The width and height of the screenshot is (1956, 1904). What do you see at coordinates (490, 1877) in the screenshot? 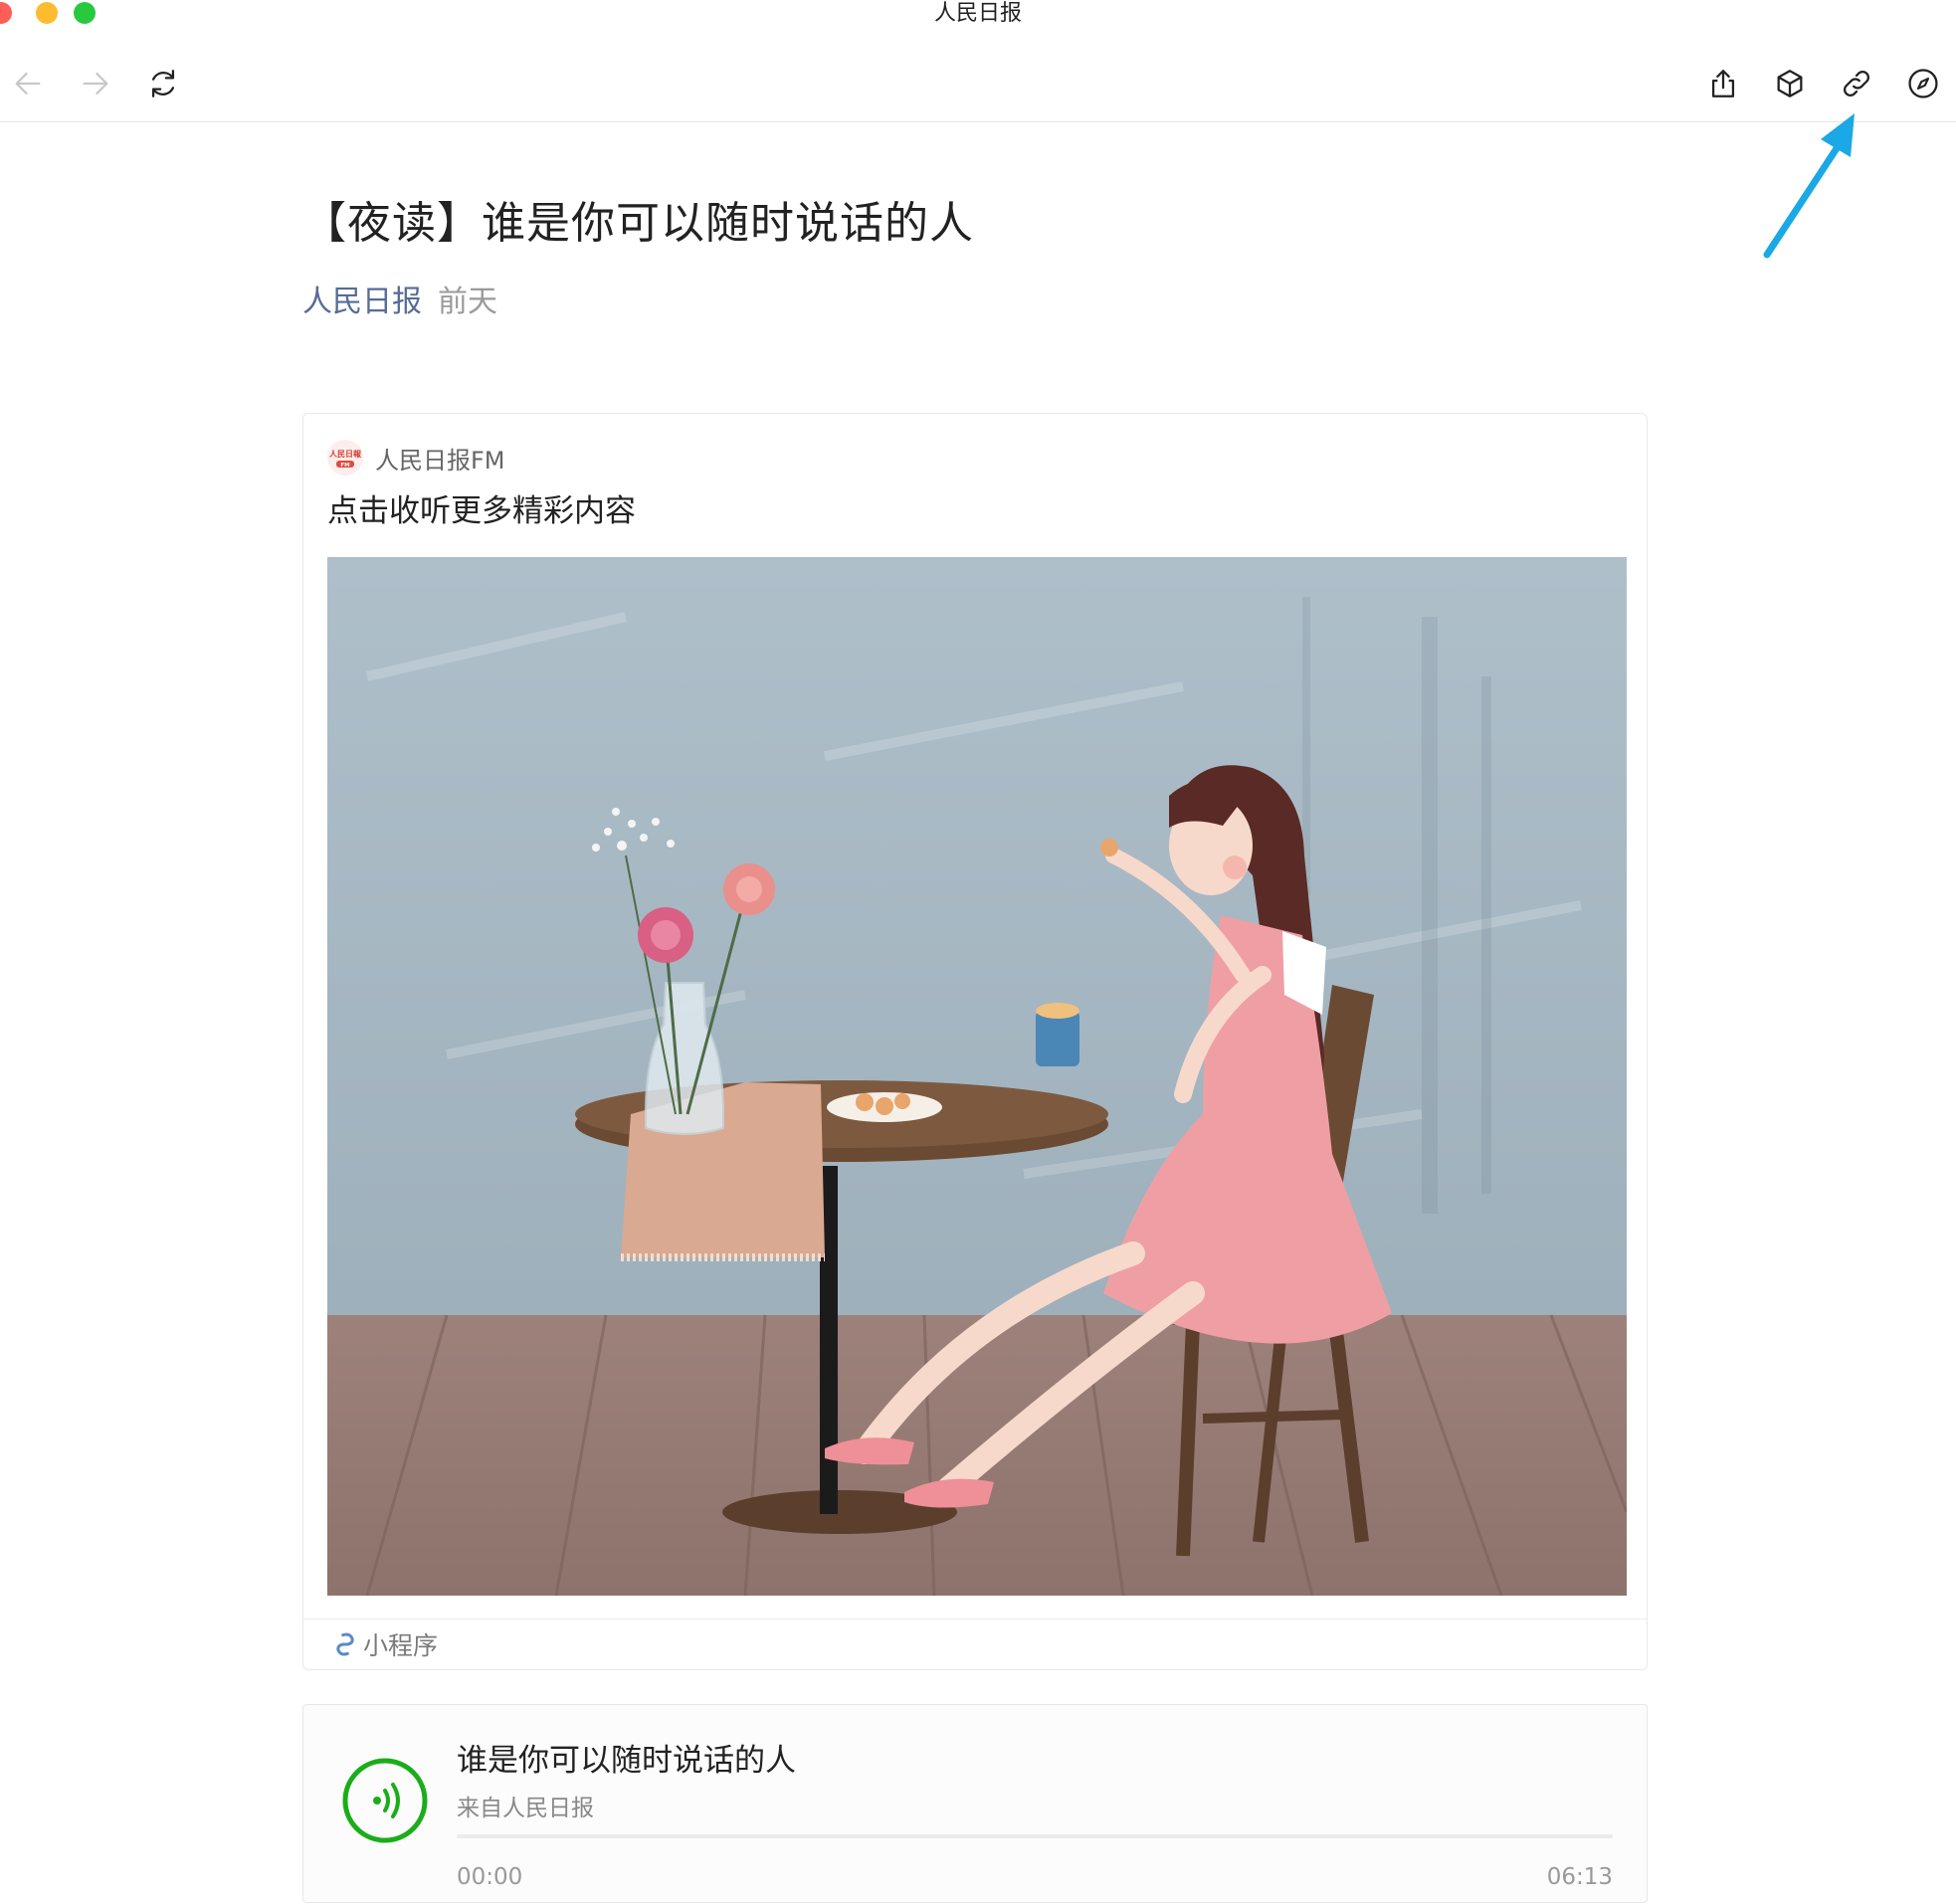
I see `audio-current-time: 00:00` at bounding box center [490, 1877].